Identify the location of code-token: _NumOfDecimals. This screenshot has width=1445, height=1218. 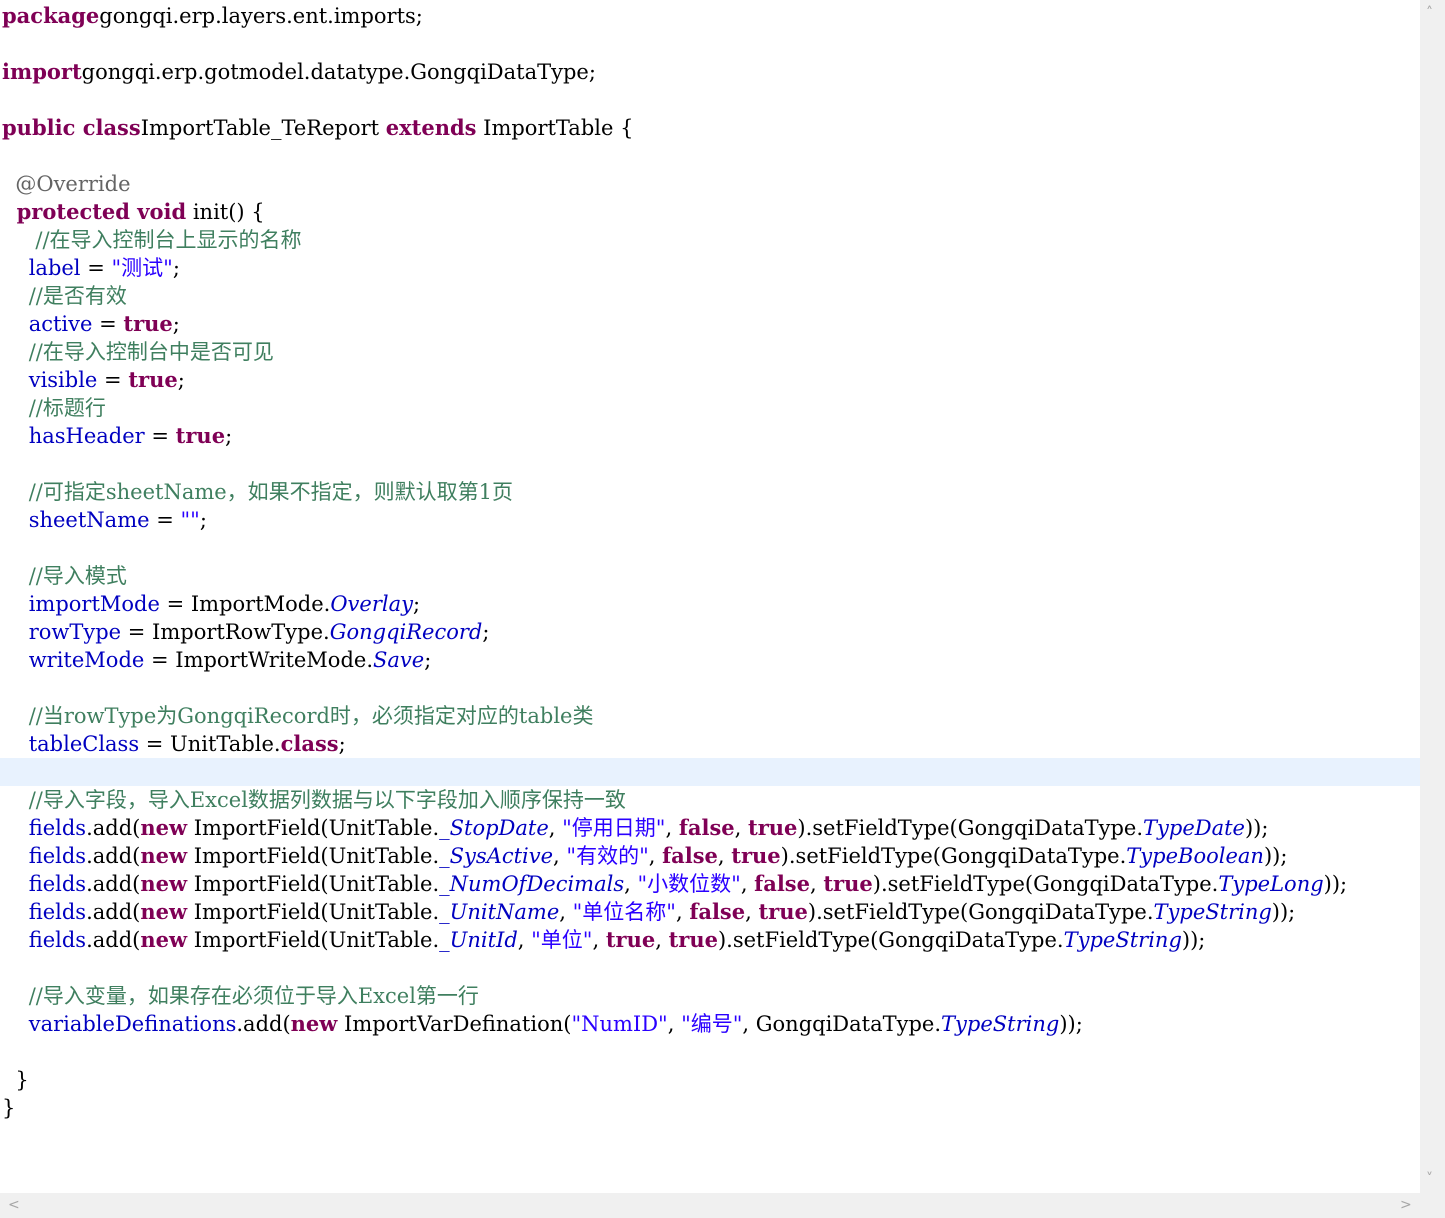
(532, 884).